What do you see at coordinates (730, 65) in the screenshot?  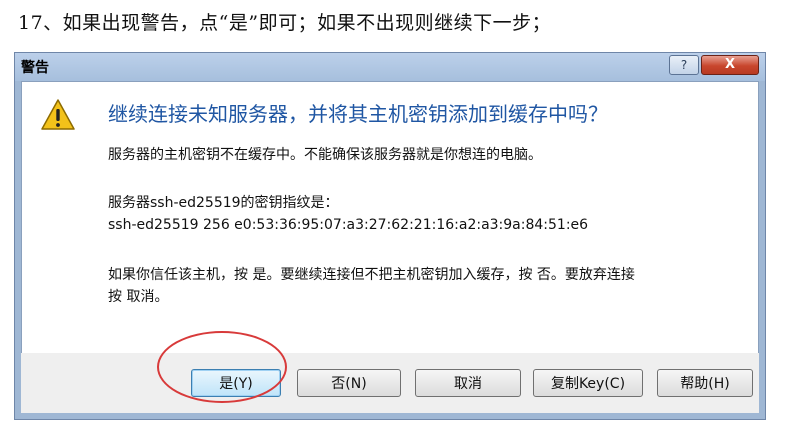 I see `close-icon: X` at bounding box center [730, 65].